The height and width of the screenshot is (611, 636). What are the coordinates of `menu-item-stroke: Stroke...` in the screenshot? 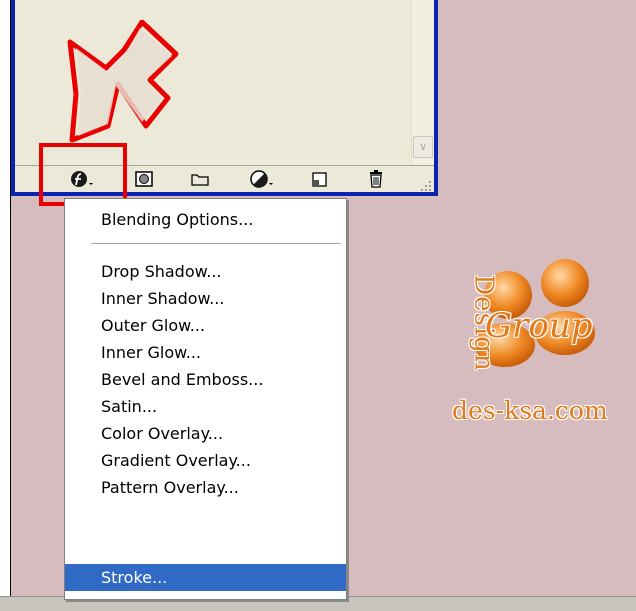 It's located at (205, 577).